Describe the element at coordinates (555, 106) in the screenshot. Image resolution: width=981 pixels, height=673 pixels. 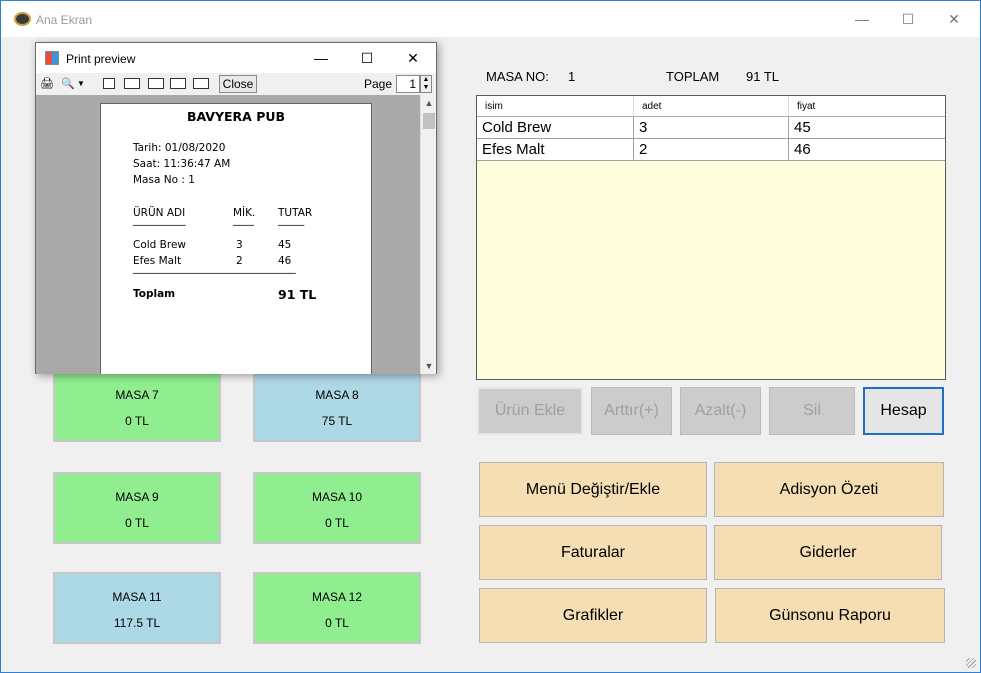
I see `column-header-isim: isim` at that location.